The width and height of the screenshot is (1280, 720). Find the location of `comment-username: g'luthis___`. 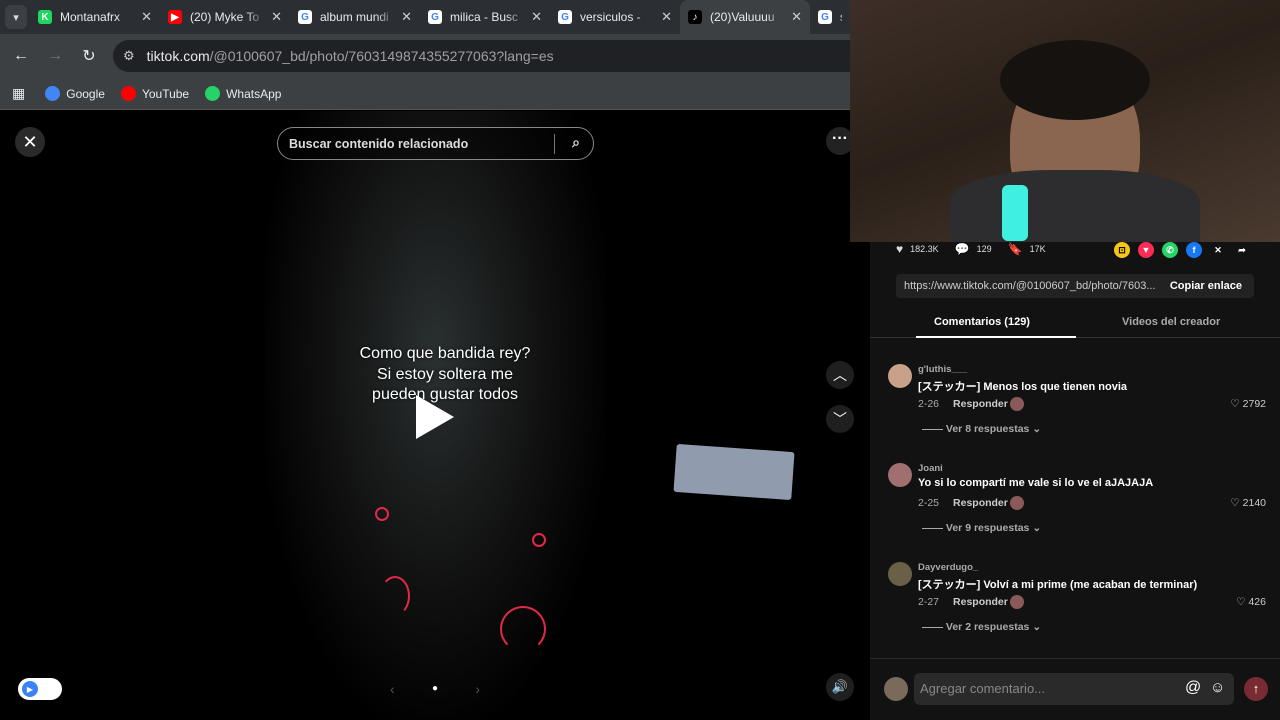

comment-username: g'luthis___ is located at coordinates (942, 369).